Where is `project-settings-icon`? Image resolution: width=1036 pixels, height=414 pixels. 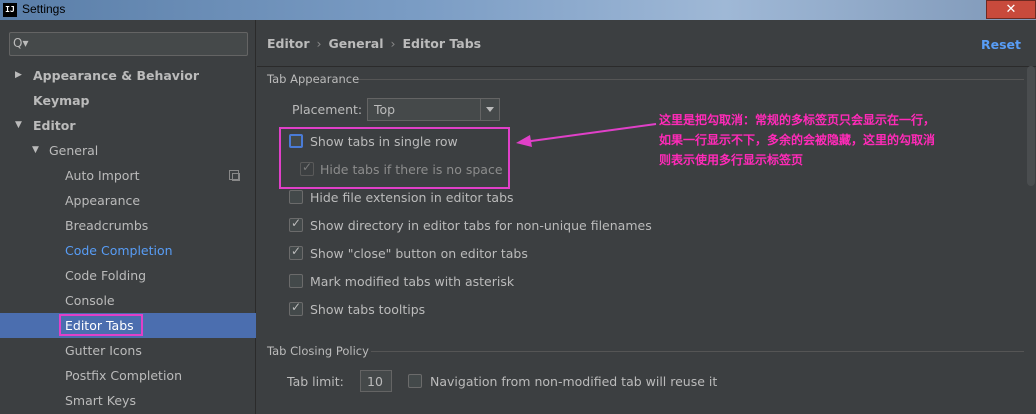
project-settings-icon is located at coordinates (234, 175).